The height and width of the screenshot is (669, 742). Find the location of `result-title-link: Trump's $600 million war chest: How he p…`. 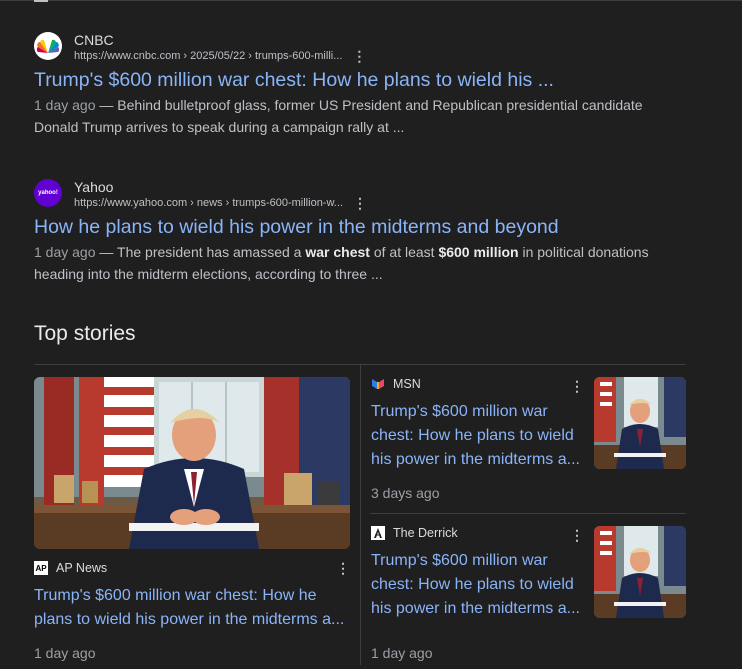

result-title-link: Trump's $600 million war chest: How he p… is located at coordinates (359, 80).